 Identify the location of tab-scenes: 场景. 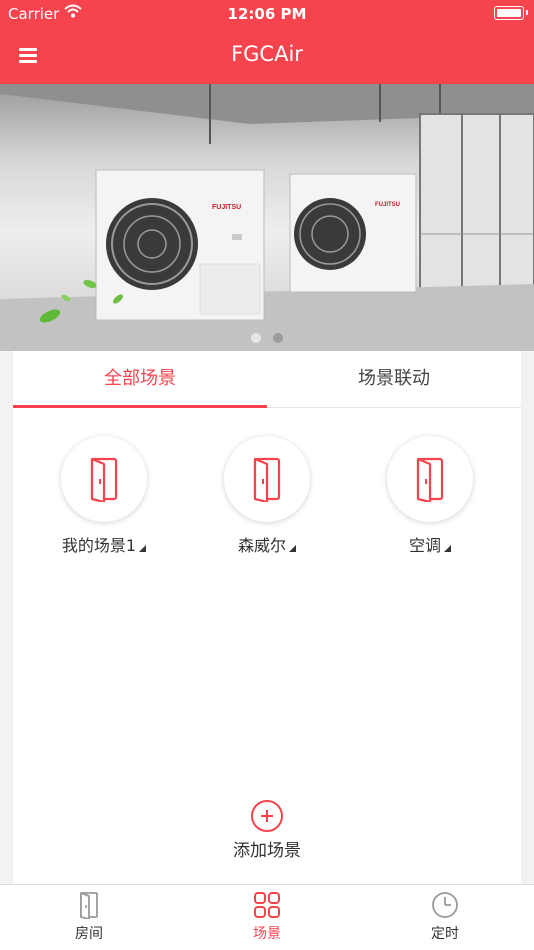
(267, 917).